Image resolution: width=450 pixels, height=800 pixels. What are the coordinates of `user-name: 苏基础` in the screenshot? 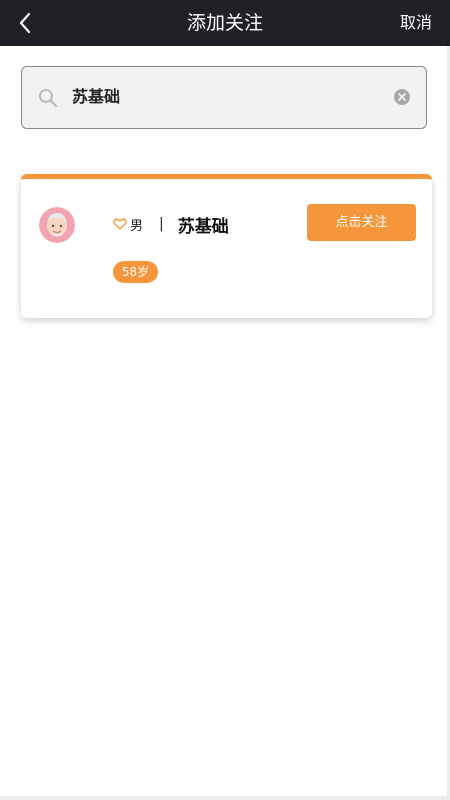 It's located at (203, 226).